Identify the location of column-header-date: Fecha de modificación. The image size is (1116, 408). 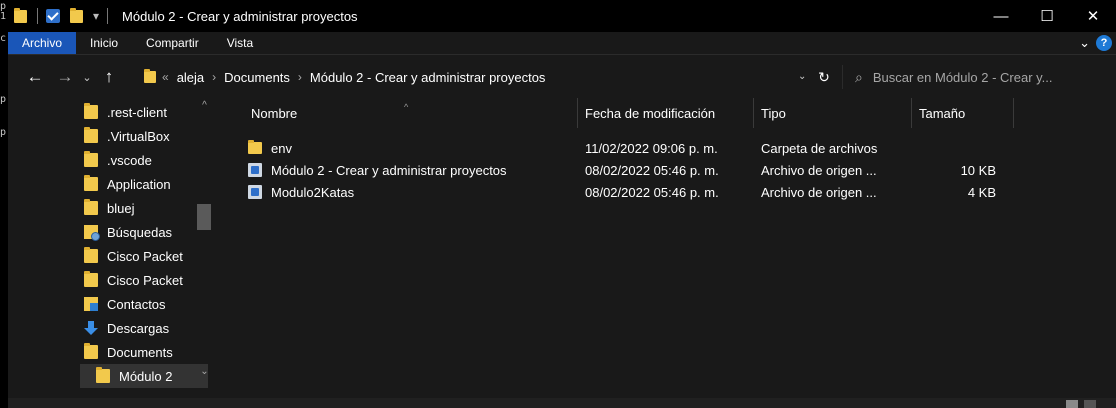
(666, 113).